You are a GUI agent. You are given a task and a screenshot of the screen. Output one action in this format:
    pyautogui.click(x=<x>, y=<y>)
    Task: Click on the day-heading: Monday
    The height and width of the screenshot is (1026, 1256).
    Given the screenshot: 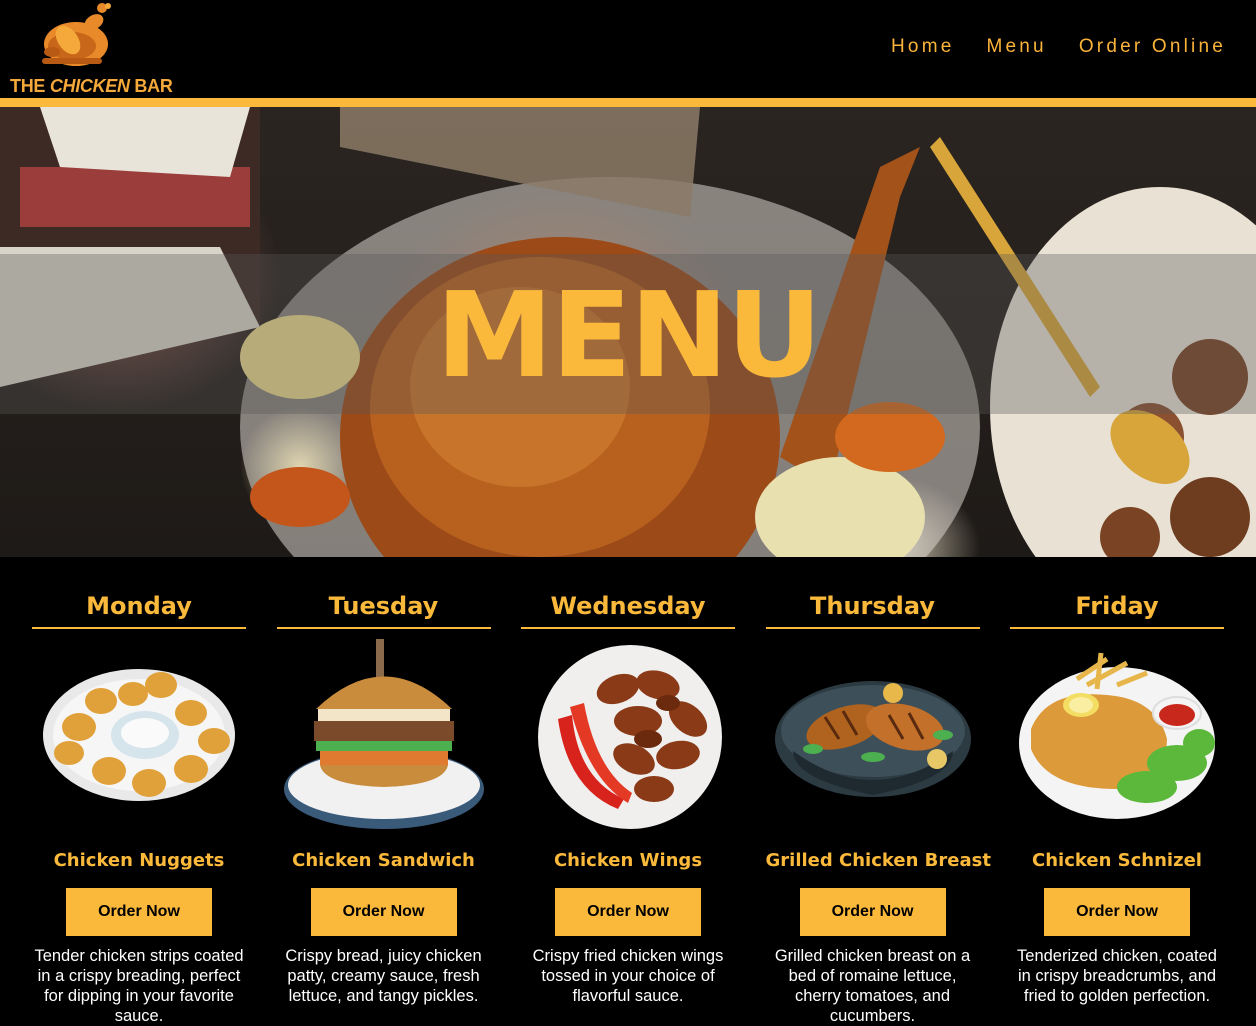 What is the action you would take?
    pyautogui.click(x=139, y=610)
    